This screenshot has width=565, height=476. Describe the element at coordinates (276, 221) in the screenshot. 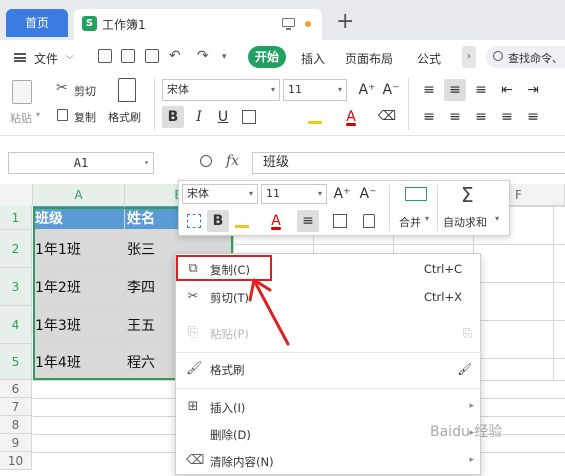

I see `mini-font-color-button: A` at that location.